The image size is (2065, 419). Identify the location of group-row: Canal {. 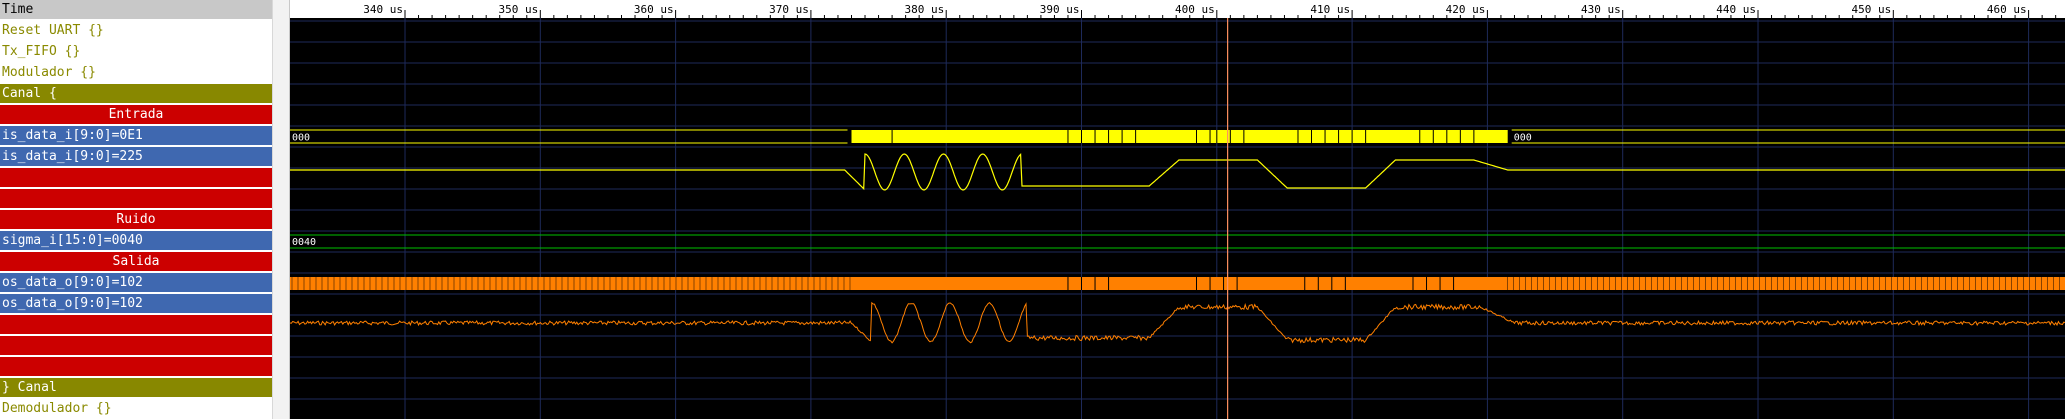
(136, 93).